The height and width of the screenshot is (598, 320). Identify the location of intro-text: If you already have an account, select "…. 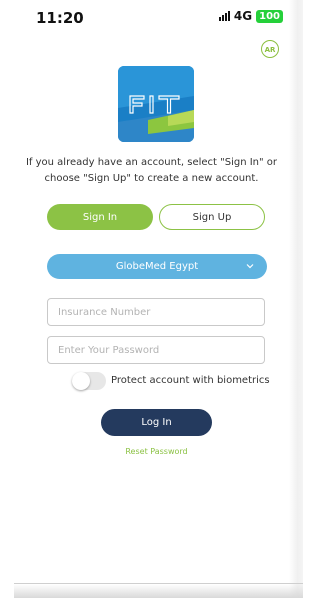
(151, 170).